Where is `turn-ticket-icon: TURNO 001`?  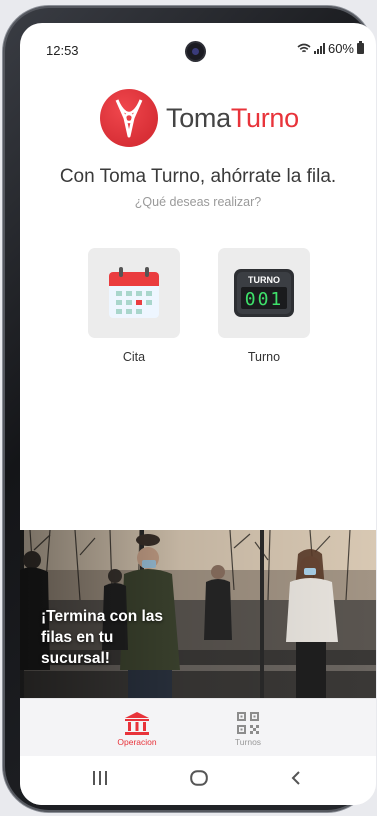 turn-ticket-icon: TURNO 001 is located at coordinates (264, 293).